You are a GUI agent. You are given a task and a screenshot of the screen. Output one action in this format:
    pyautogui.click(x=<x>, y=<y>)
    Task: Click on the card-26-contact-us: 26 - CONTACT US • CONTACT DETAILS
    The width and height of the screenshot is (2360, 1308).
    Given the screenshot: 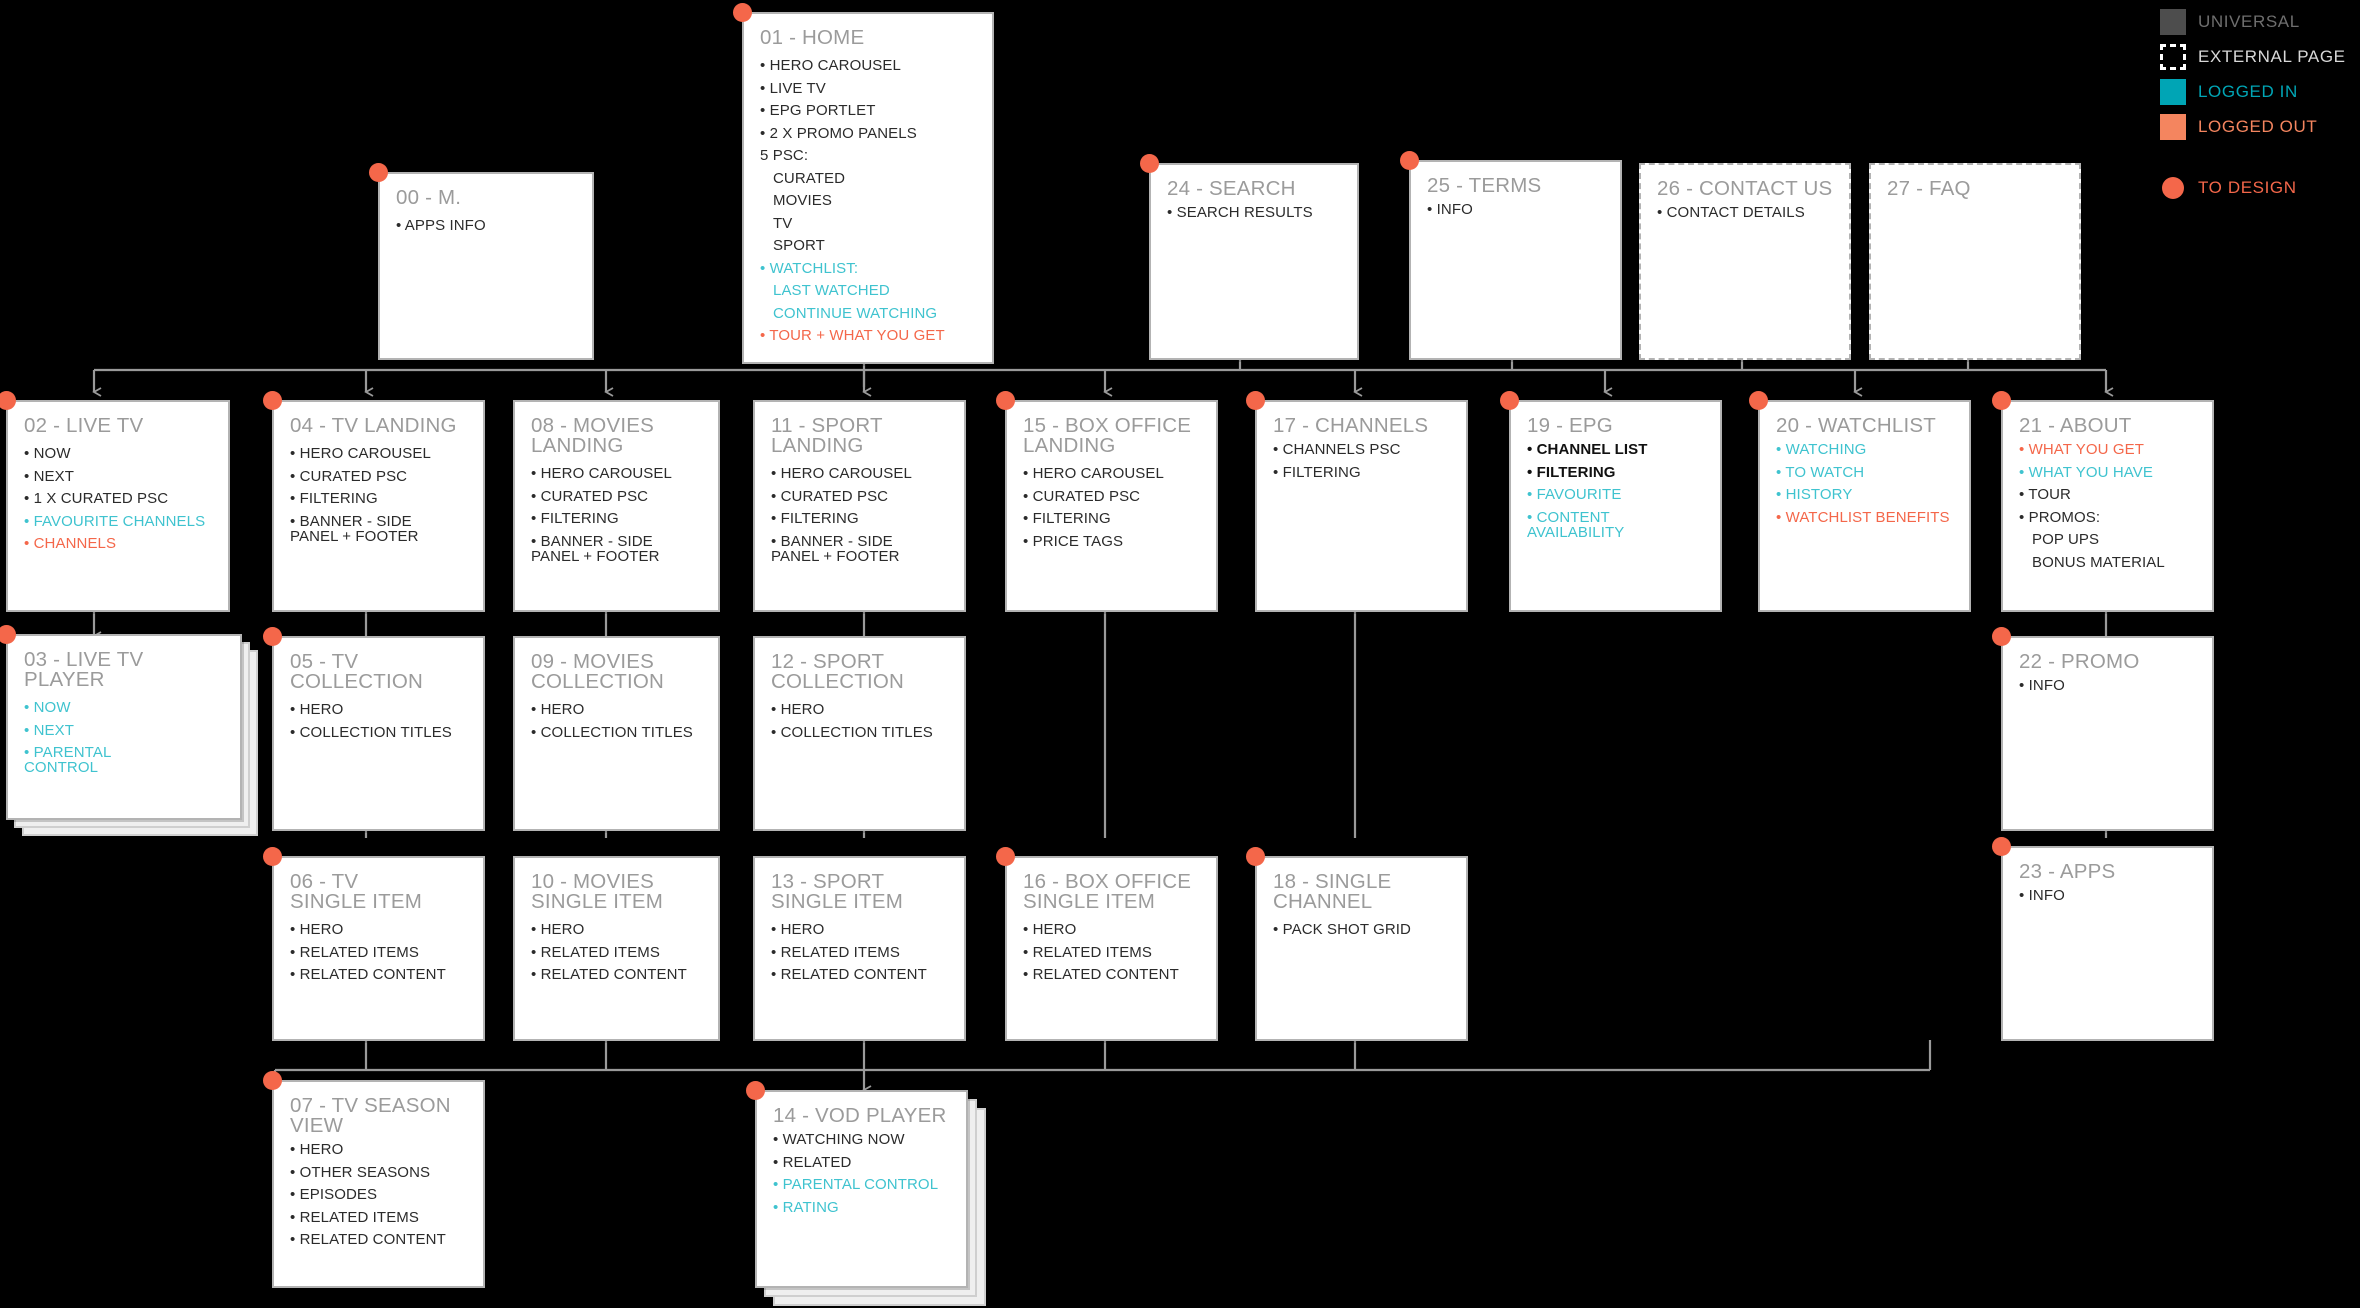 What is the action you would take?
    pyautogui.click(x=1745, y=261)
    